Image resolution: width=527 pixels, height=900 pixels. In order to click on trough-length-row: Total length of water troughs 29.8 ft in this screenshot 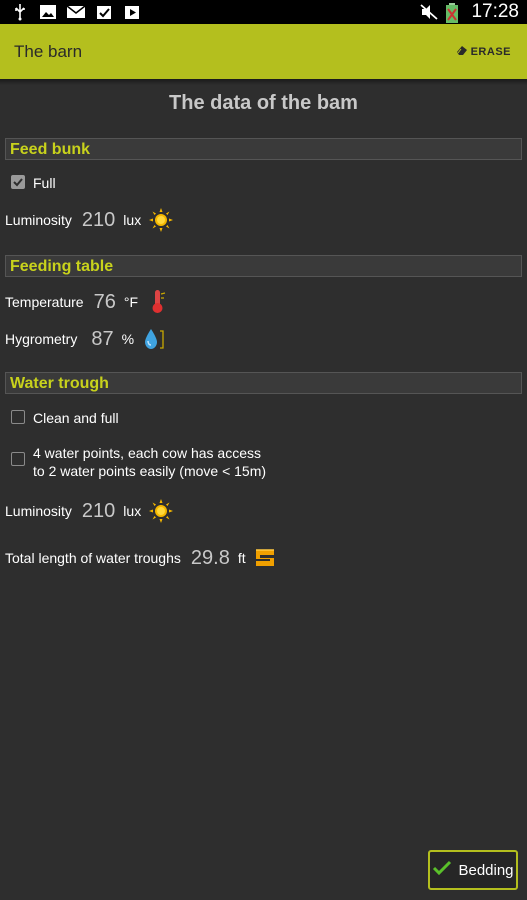, I will do `click(141, 558)`.